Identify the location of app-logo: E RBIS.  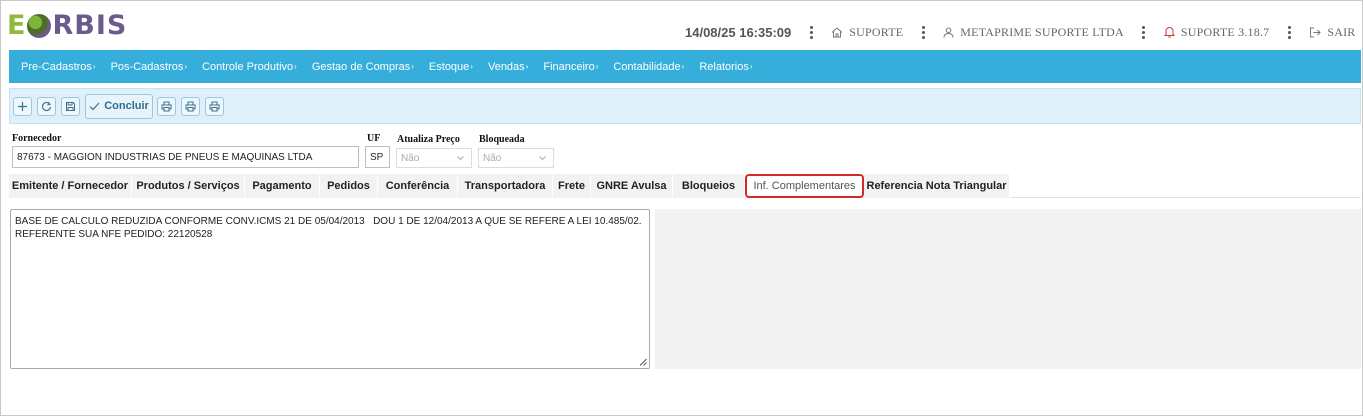
(67, 25).